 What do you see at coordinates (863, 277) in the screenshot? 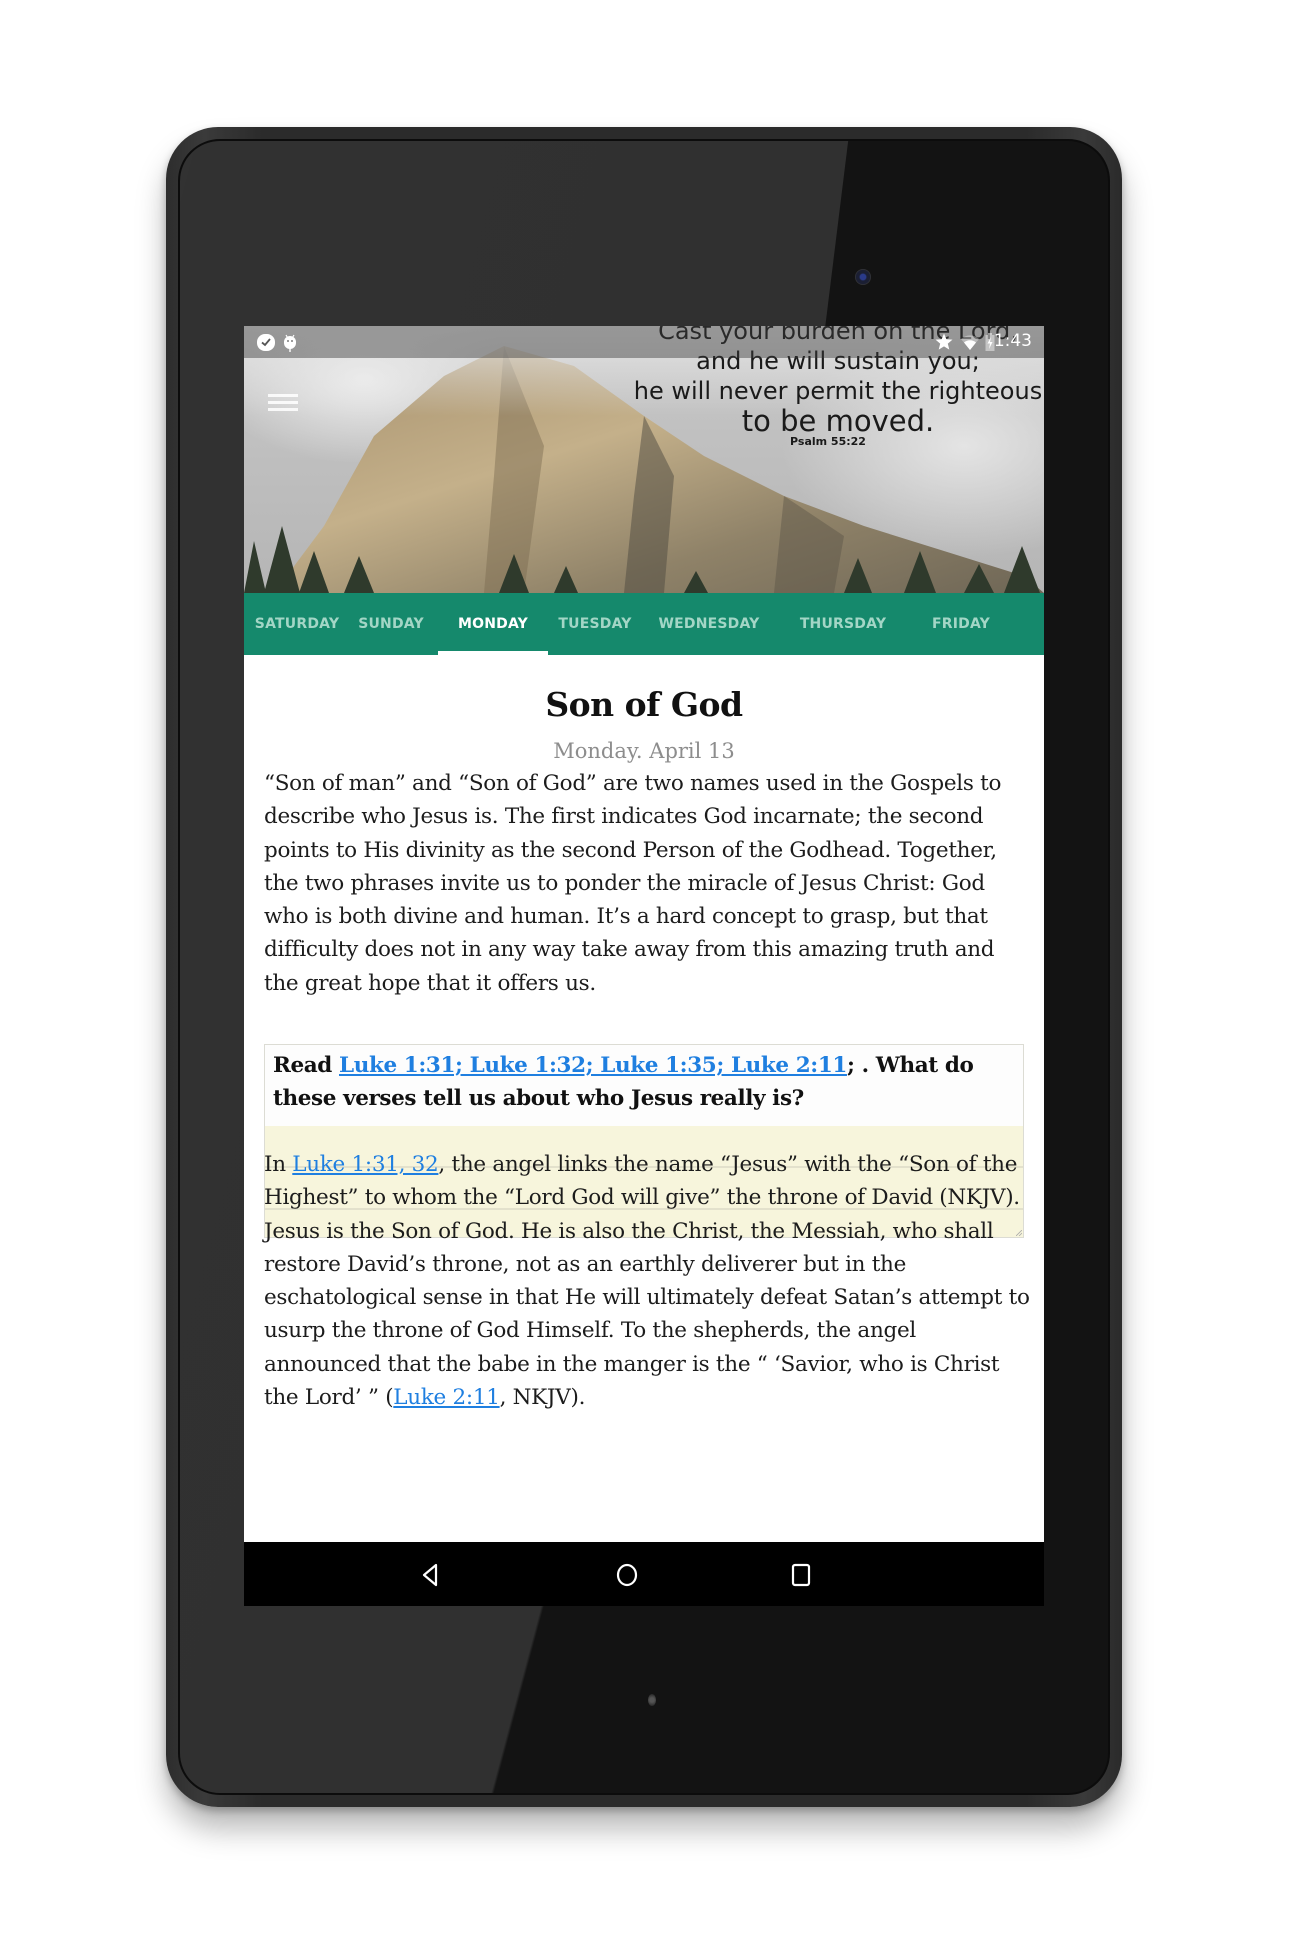
I see `front-camera` at bounding box center [863, 277].